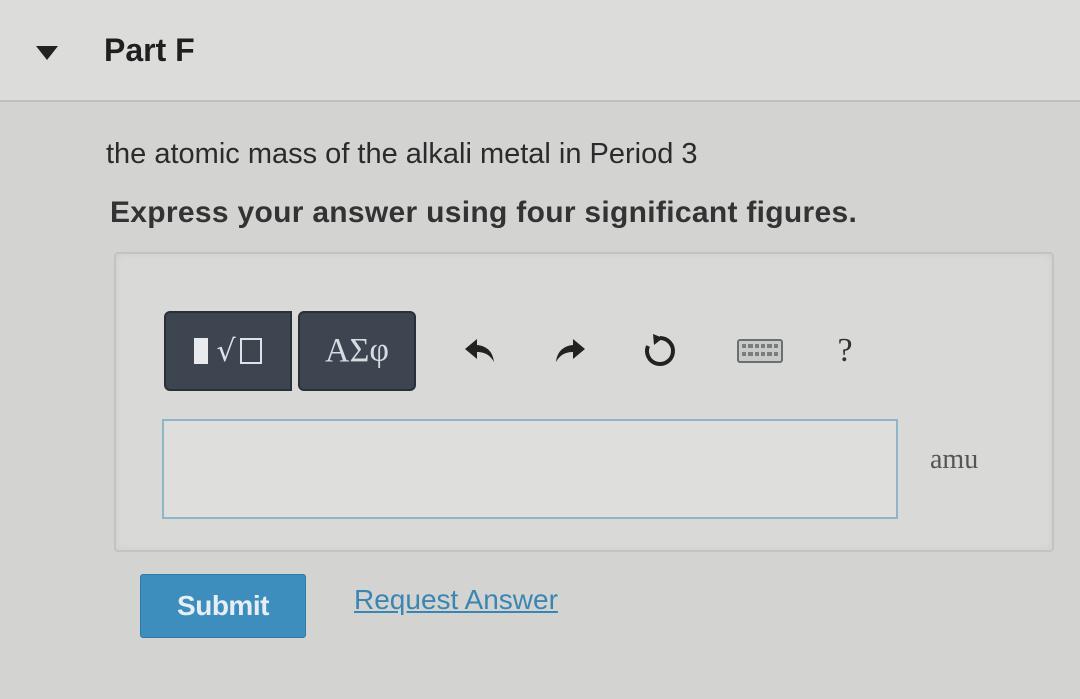 This screenshot has width=1080, height=699. I want to click on undo-arrow-icon, so click(479, 350).